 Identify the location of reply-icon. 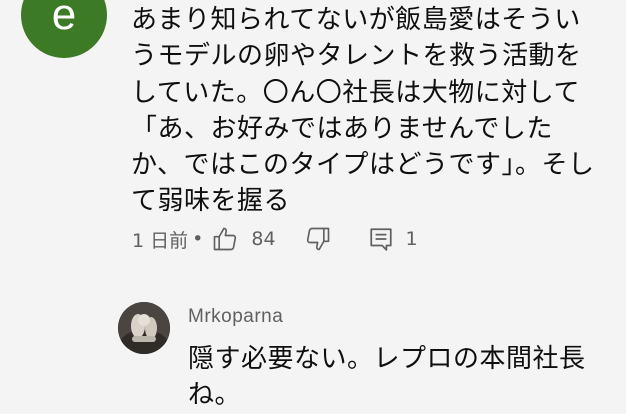
(381, 239).